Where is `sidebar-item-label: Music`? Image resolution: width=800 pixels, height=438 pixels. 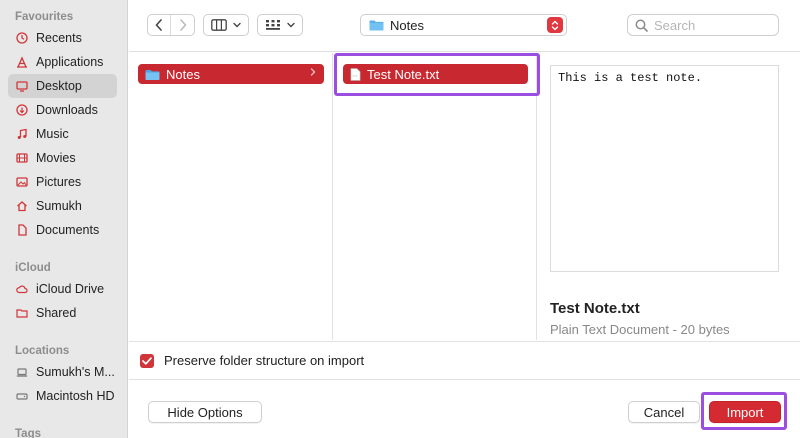
sidebar-item-label: Music is located at coordinates (52, 134).